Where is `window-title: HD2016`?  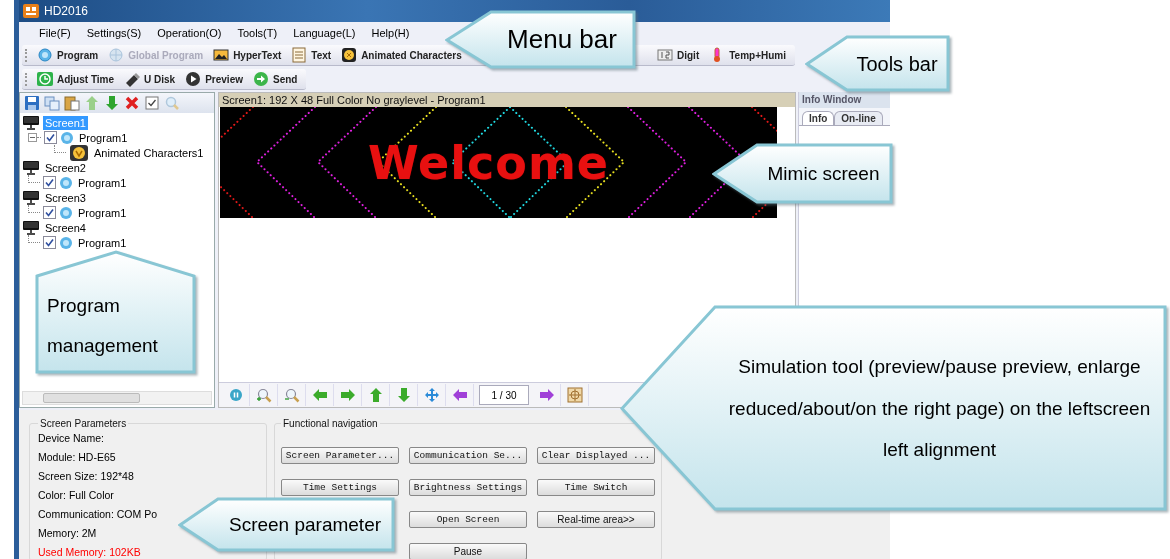 window-title: HD2016 is located at coordinates (66, 11).